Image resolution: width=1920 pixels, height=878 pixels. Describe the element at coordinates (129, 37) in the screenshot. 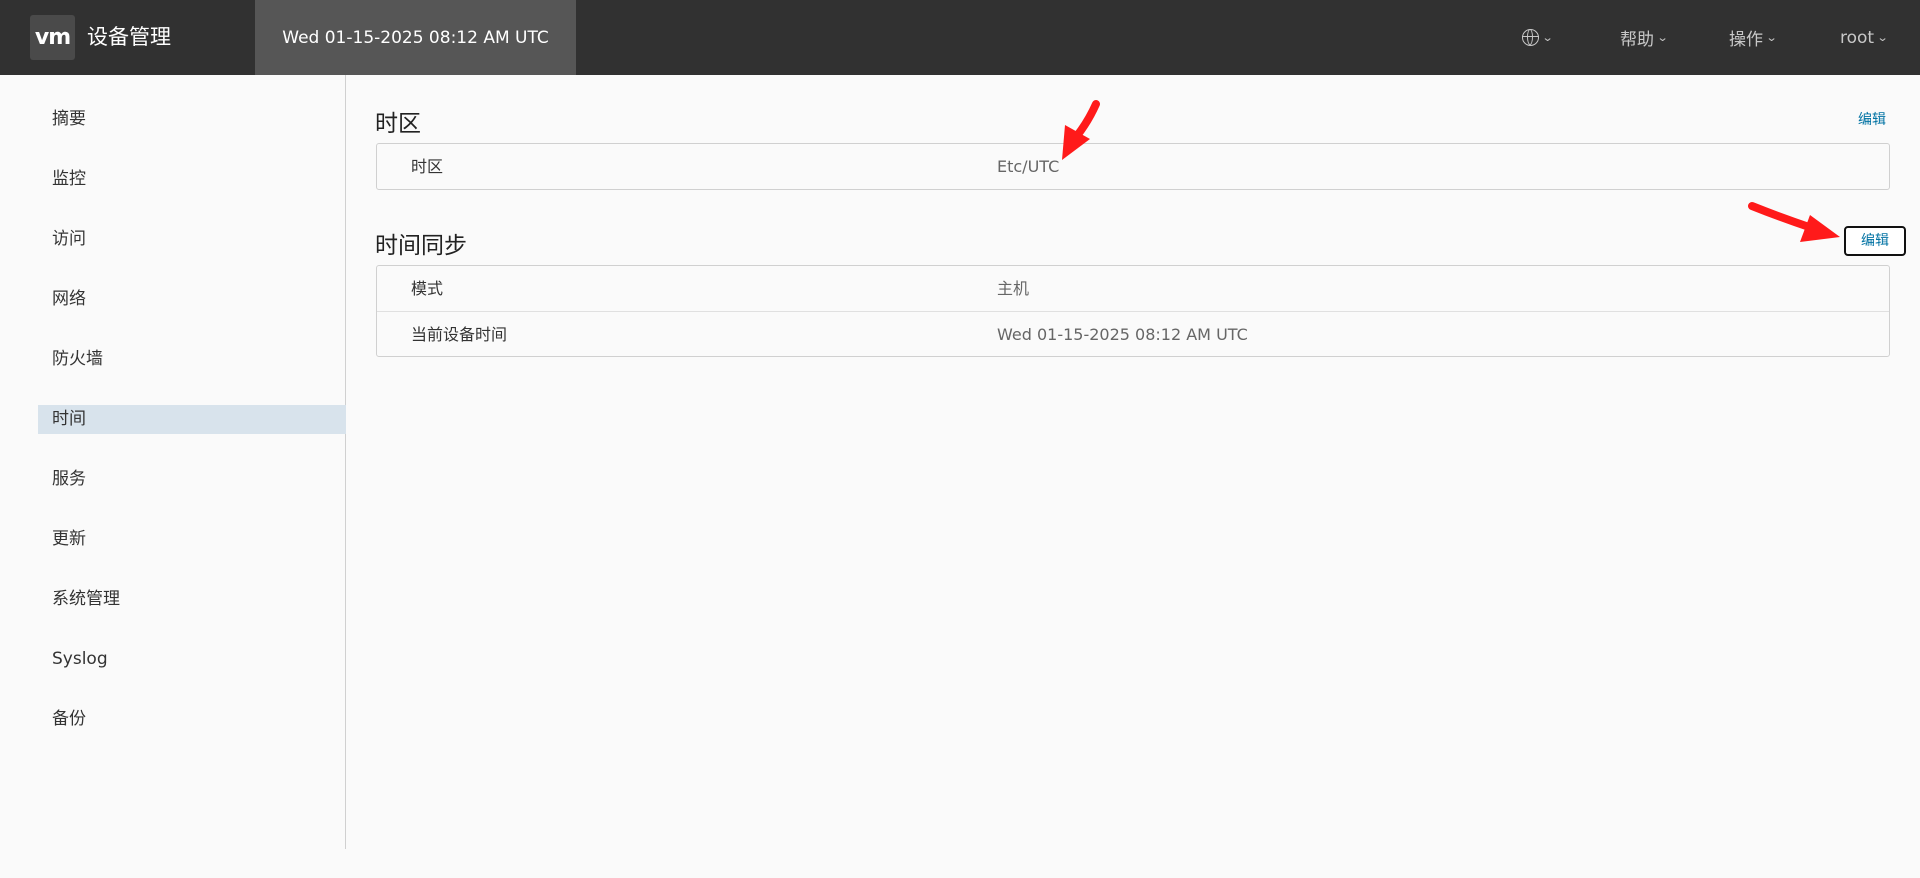

I see `app-title: 设备管理` at that location.